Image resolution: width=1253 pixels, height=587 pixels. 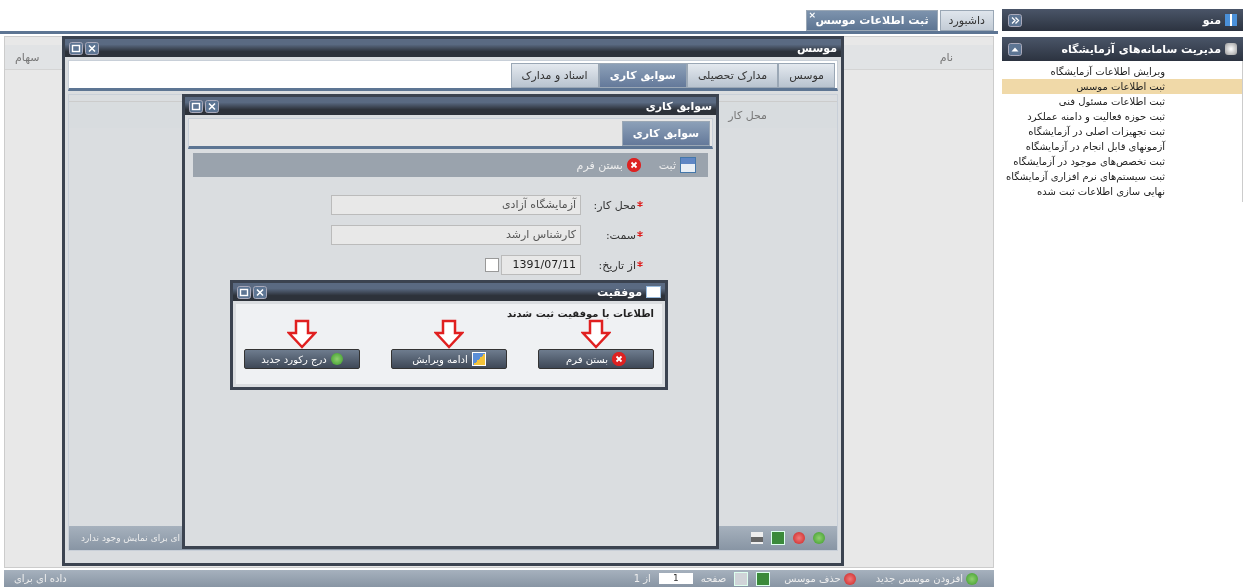 I want to click on section-title: مدیریت سامانه‌های آزمایشگاه, so click(x=1141, y=49).